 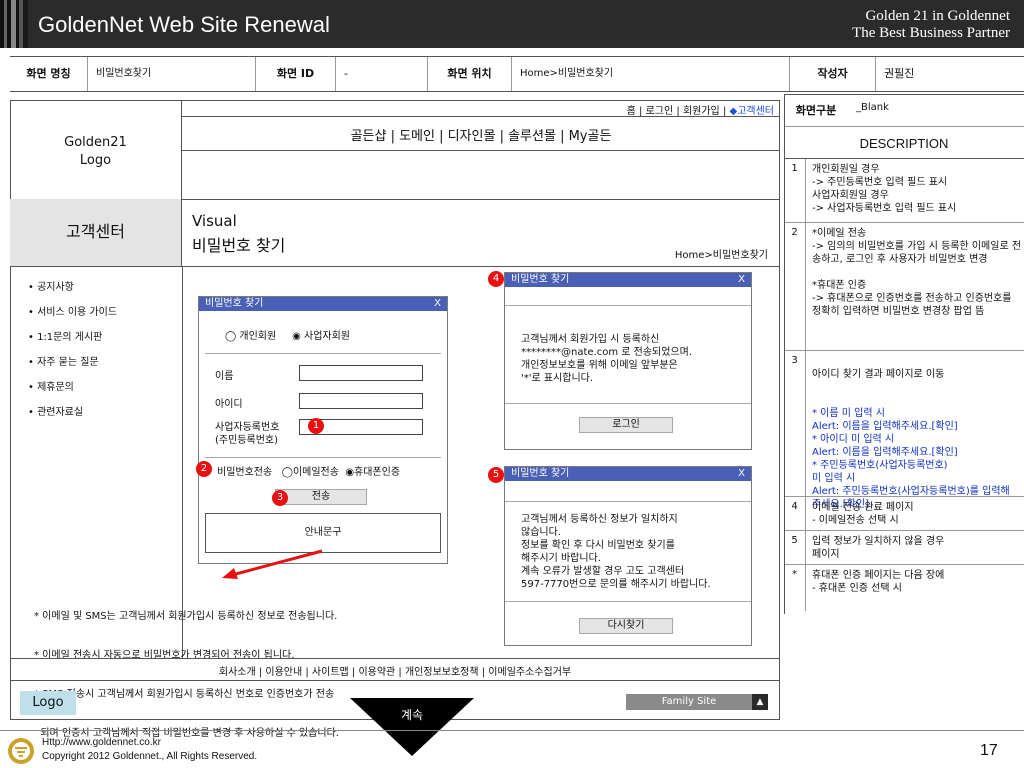 What do you see at coordinates (481, 150) in the screenshot?
I see `gnb-divider` at bounding box center [481, 150].